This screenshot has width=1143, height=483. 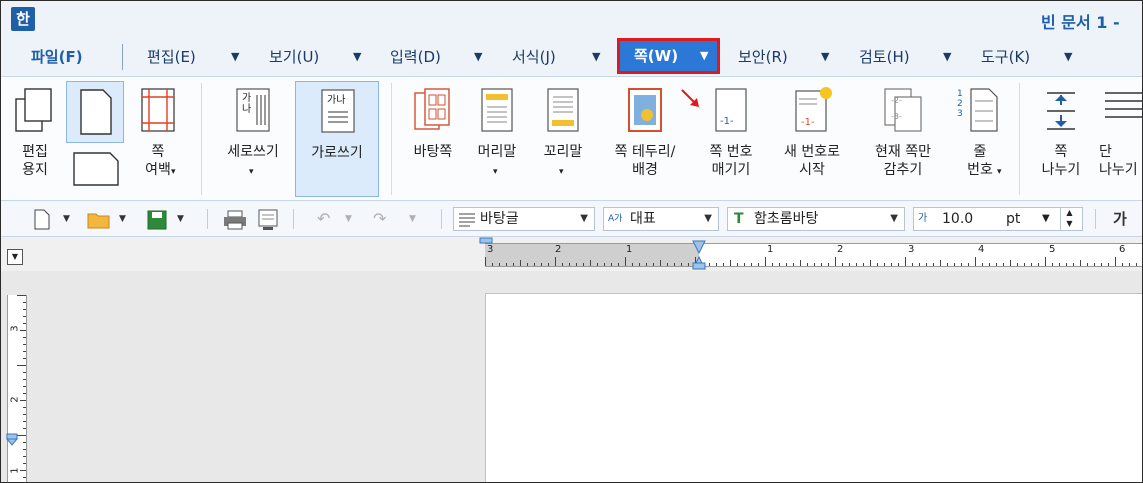 I want to click on open-folder-icon, so click(x=99, y=220).